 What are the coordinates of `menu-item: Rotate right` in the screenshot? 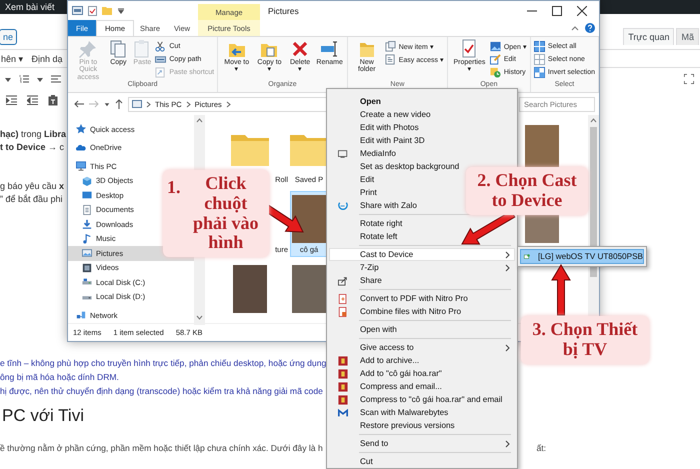 It's located at (422, 223).